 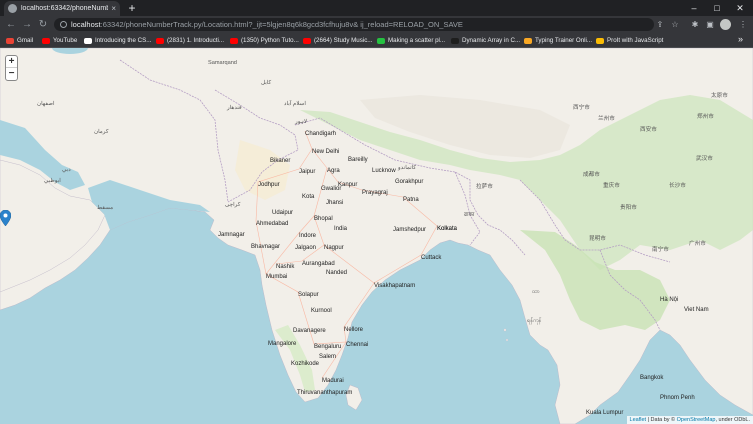 What do you see at coordinates (431, 258) in the screenshot?
I see `place-label: Cuttack` at bounding box center [431, 258].